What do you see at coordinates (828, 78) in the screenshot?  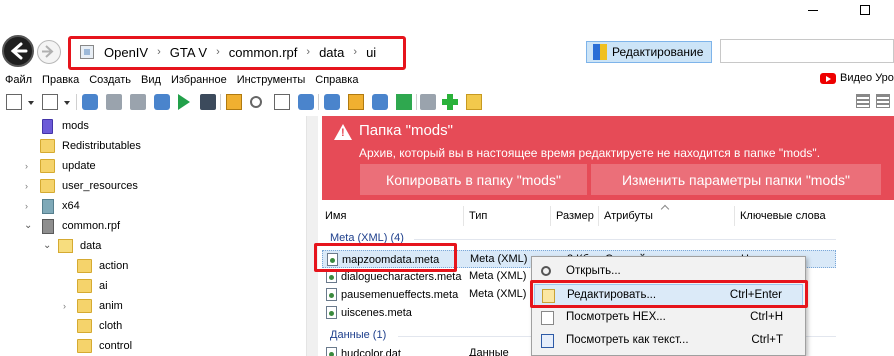 I see `youtube-icon` at bounding box center [828, 78].